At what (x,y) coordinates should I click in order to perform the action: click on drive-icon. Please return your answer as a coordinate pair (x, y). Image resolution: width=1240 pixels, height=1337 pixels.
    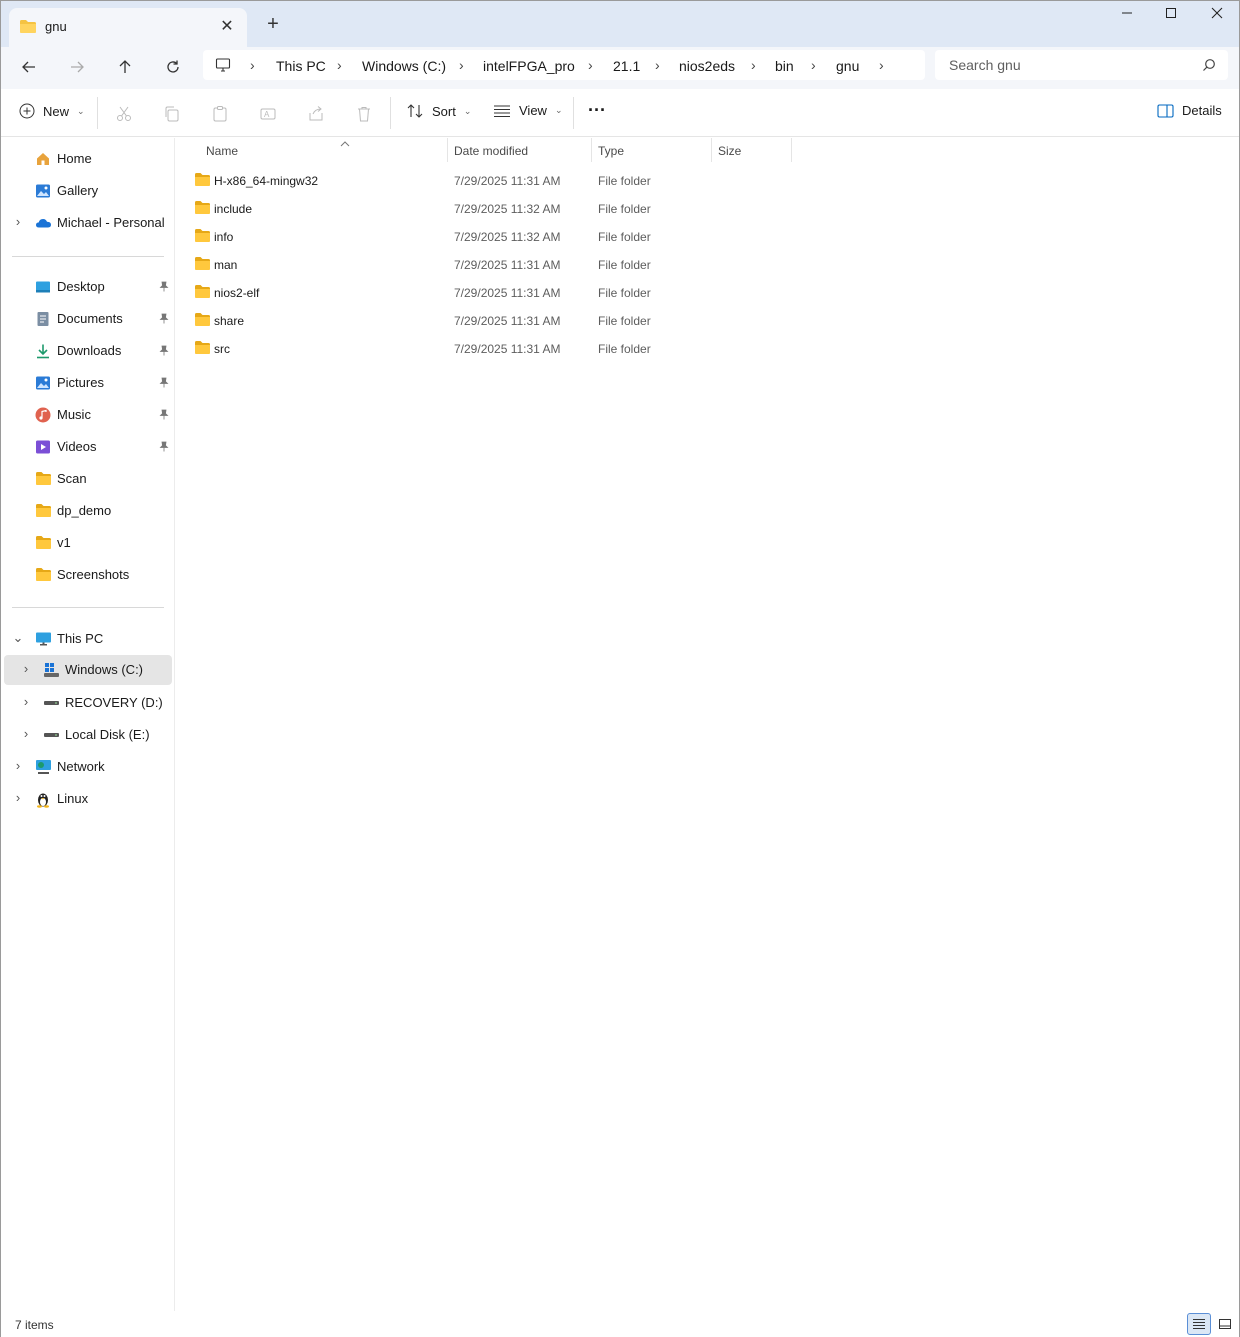
    Looking at the image, I should click on (51, 703).